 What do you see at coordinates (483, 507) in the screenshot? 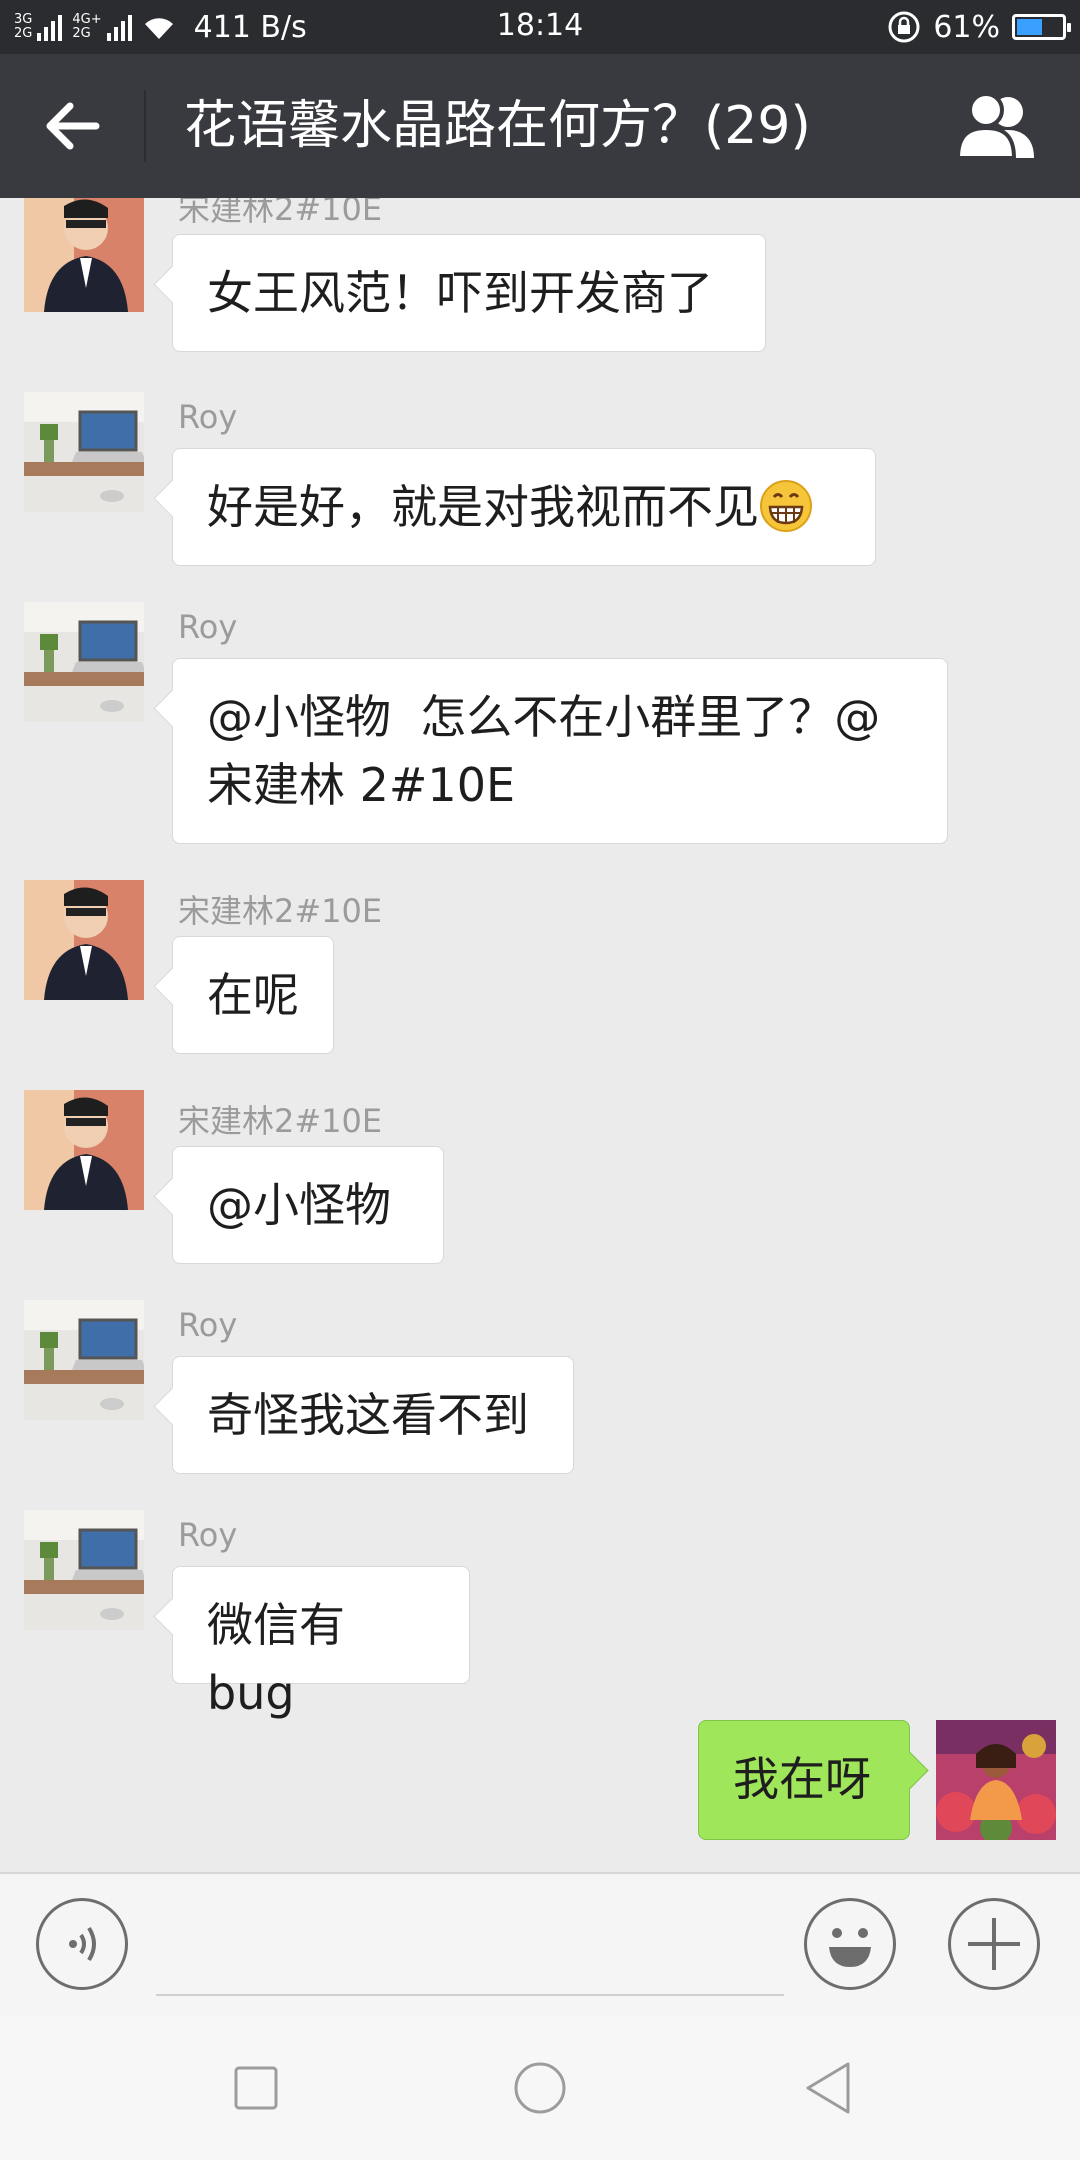
I see `message-text: 好是好，就是对我视而不见` at bounding box center [483, 507].